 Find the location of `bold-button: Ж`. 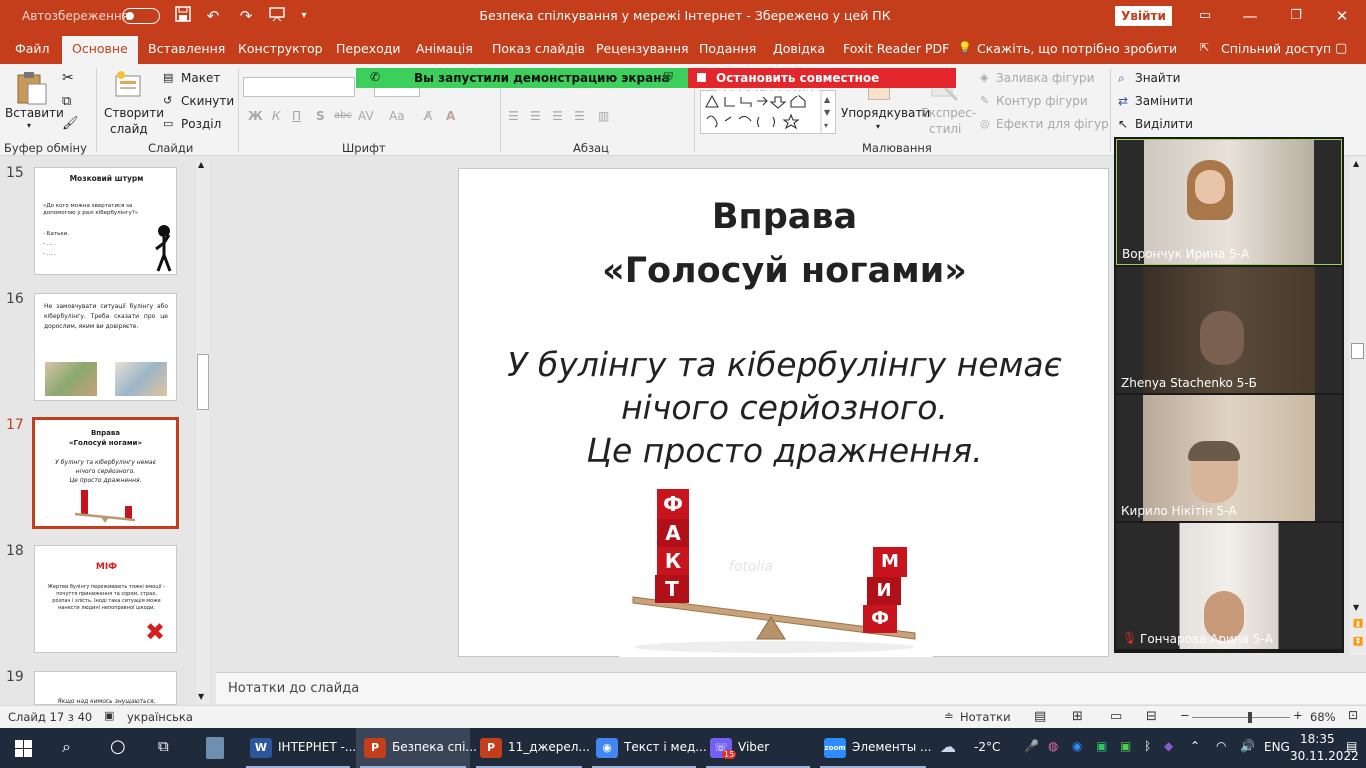

bold-button: Ж is located at coordinates (255, 116).